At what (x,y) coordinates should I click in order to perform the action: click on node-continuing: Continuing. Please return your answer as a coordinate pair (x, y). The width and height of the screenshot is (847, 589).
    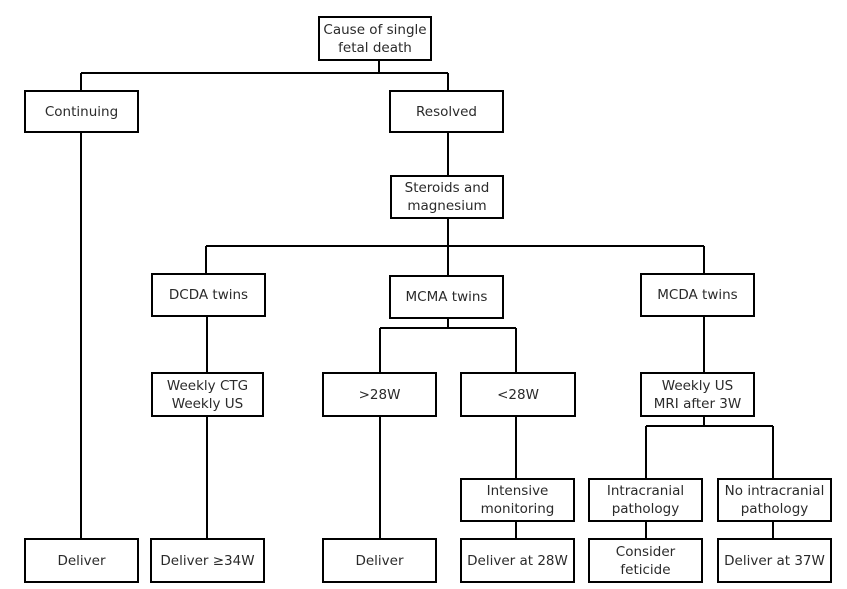
    Looking at the image, I should click on (81, 111).